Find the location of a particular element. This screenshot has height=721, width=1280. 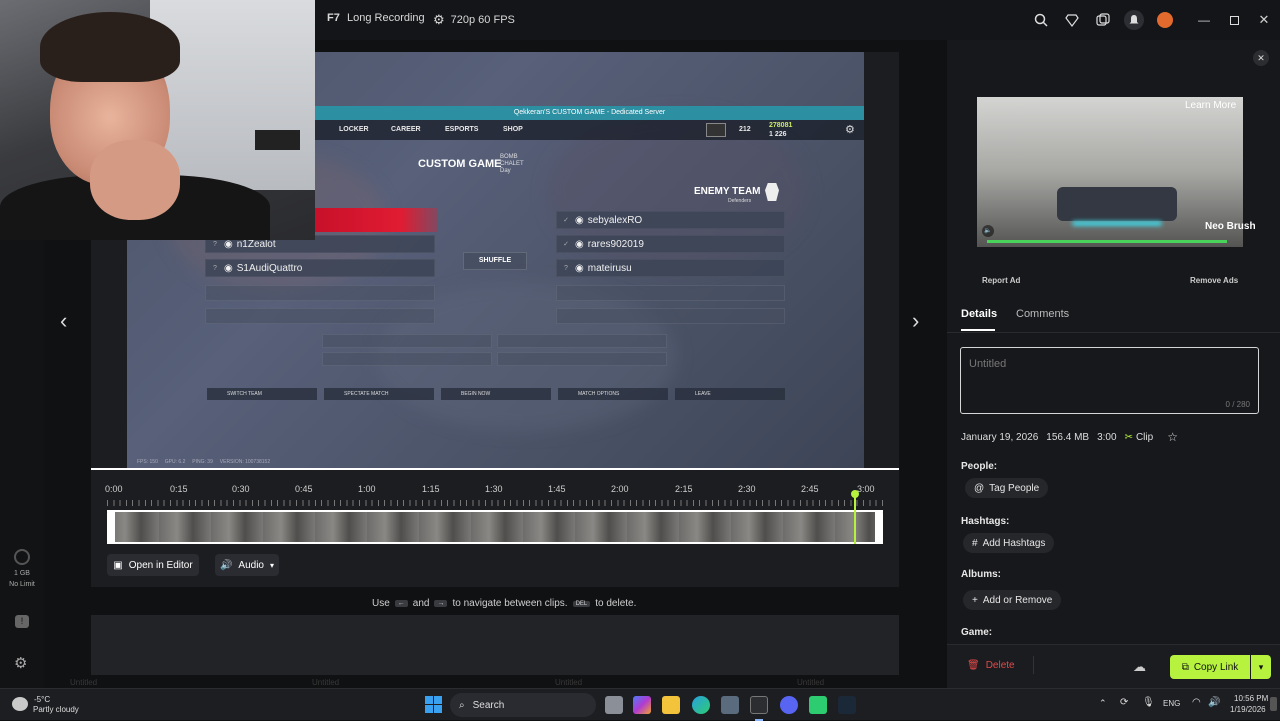

weather-desc: Partly cloudy is located at coordinates (56, 709).